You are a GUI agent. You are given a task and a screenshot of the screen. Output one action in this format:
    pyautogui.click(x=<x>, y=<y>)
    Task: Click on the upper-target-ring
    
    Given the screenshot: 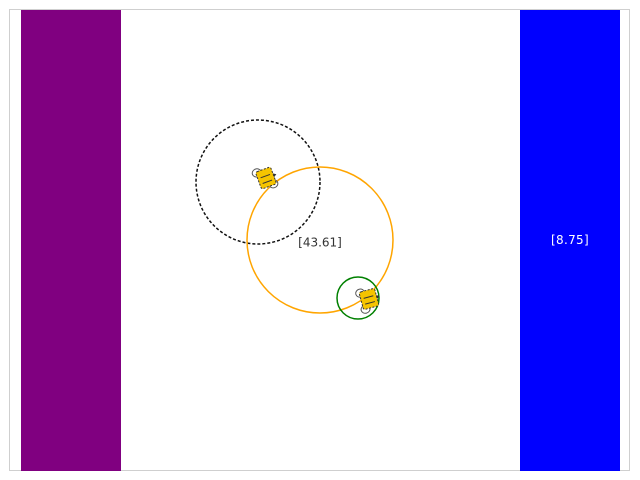 What is the action you would take?
    pyautogui.click(x=258, y=182)
    